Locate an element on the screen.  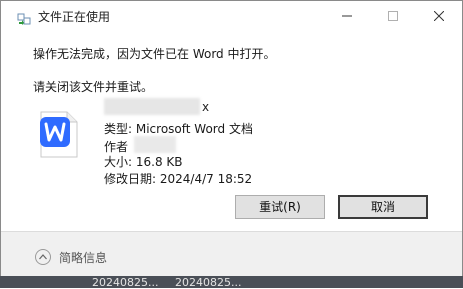
window-title: 文件正在使用 is located at coordinates (74, 17).